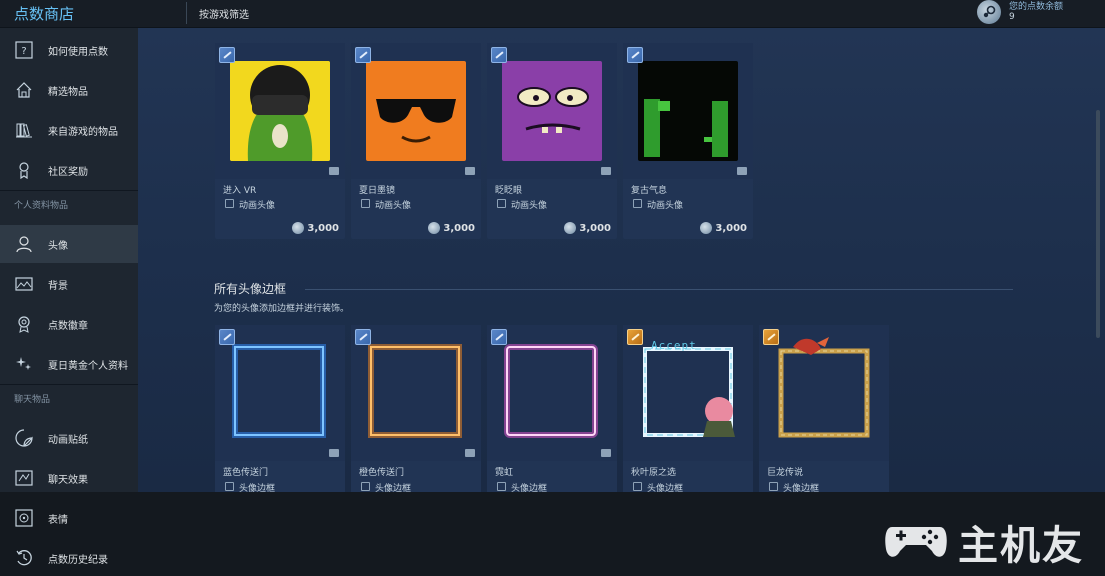  I want to click on avatar-card: 复古气息 动画头像 3,000, so click(688, 141).